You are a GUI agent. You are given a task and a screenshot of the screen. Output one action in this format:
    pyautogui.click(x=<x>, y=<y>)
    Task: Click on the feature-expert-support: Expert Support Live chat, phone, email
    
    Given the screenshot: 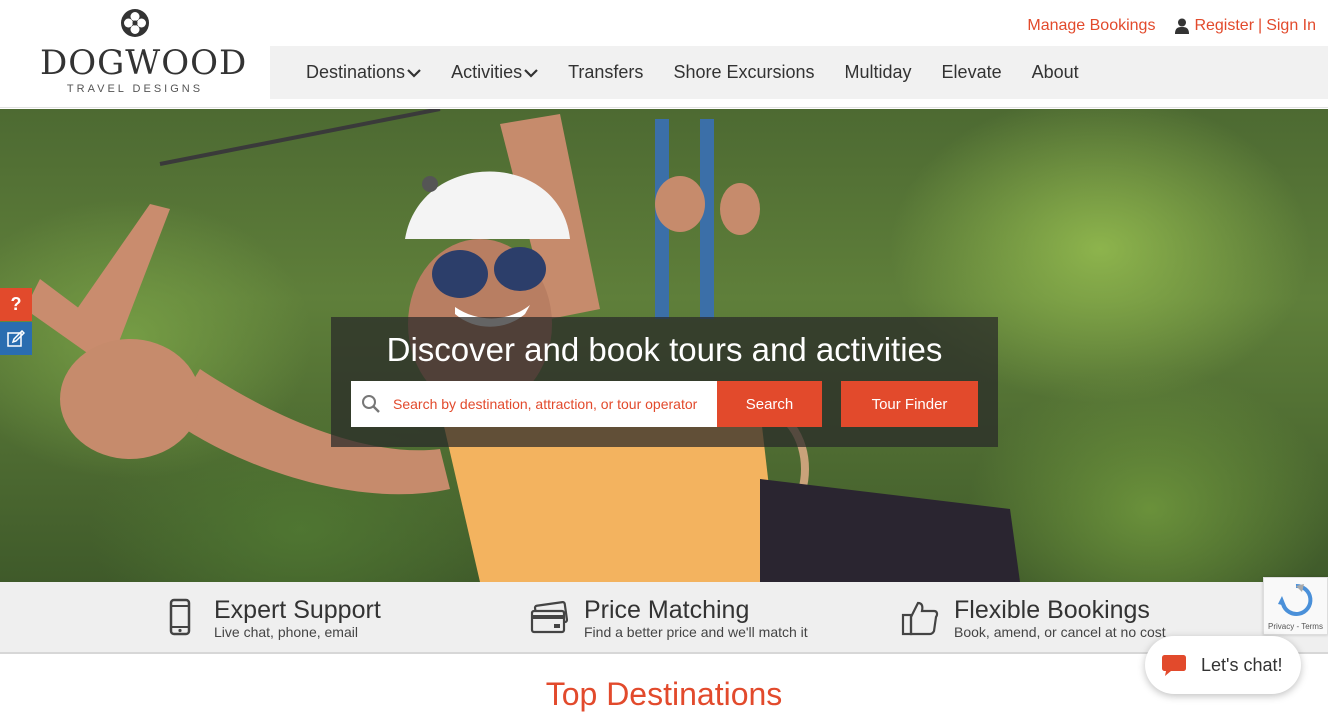 What is the action you would take?
    pyautogui.click(x=270, y=618)
    